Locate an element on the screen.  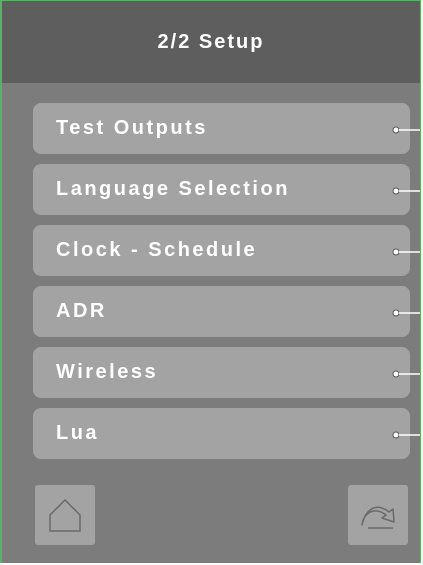
test-outputs-button: Test Outputs is located at coordinates (221, 128).